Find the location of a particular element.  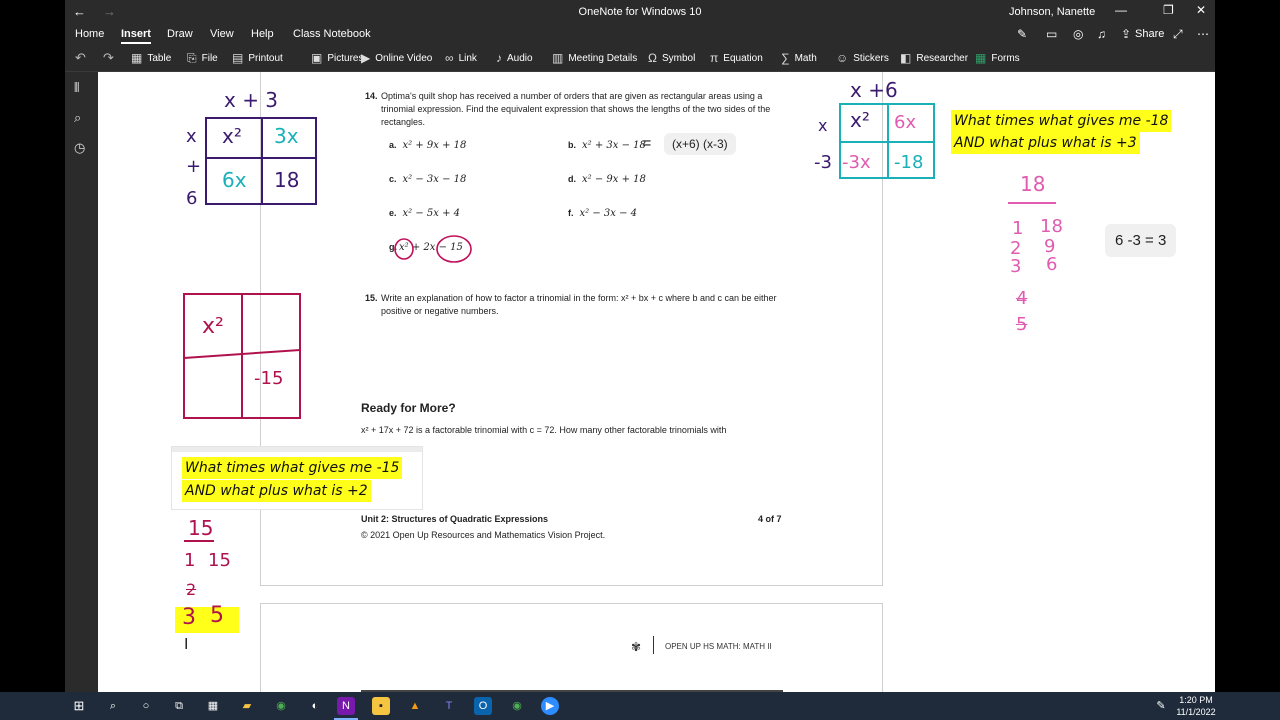

ink-circles-option-g is located at coordinates (433, 249).